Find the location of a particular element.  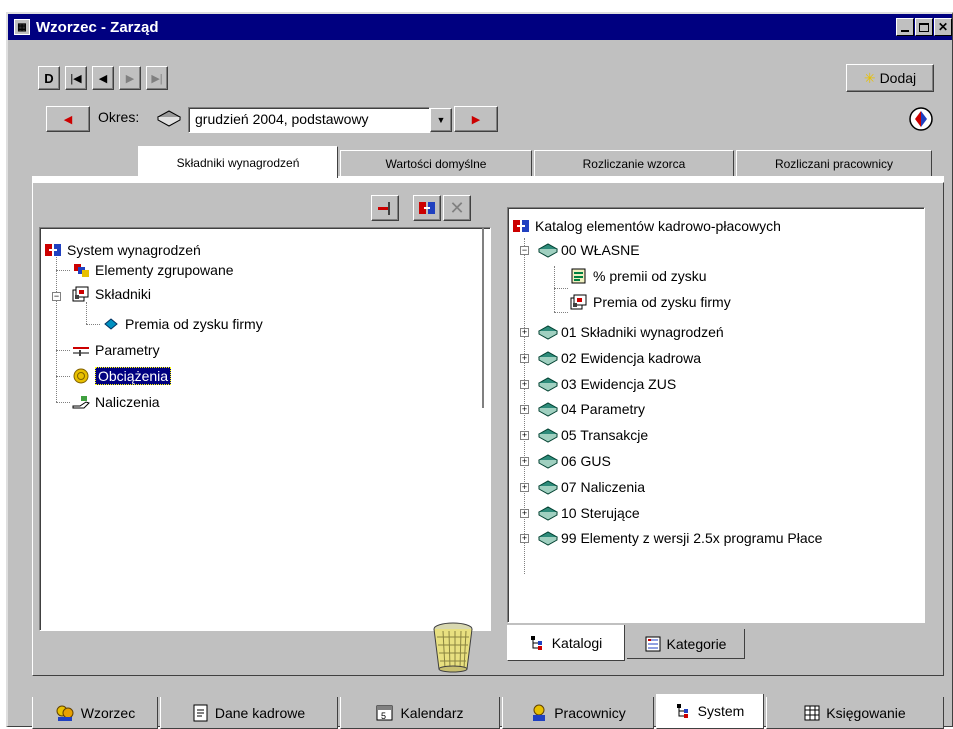

tab-accounting-label: Księgowanie is located at coordinates (866, 712).